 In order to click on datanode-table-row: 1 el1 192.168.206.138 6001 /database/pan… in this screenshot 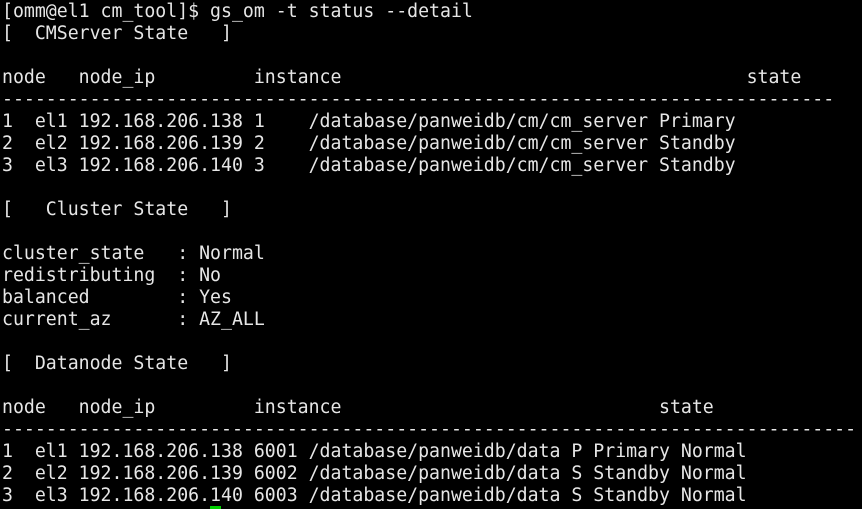, I will do `click(374, 451)`.